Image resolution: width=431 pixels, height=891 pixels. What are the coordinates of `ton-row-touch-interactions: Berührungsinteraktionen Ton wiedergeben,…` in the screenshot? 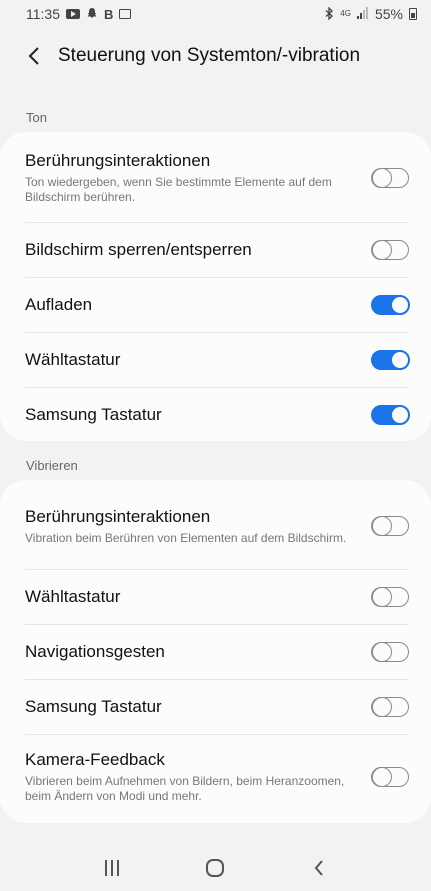 It's located at (217, 178).